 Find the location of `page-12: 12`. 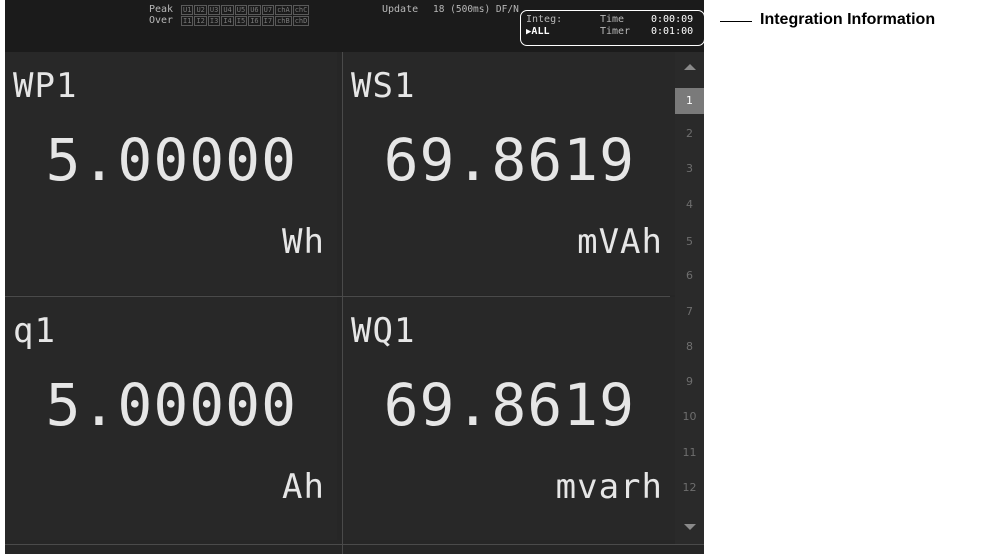

page-12: 12 is located at coordinates (689, 488).